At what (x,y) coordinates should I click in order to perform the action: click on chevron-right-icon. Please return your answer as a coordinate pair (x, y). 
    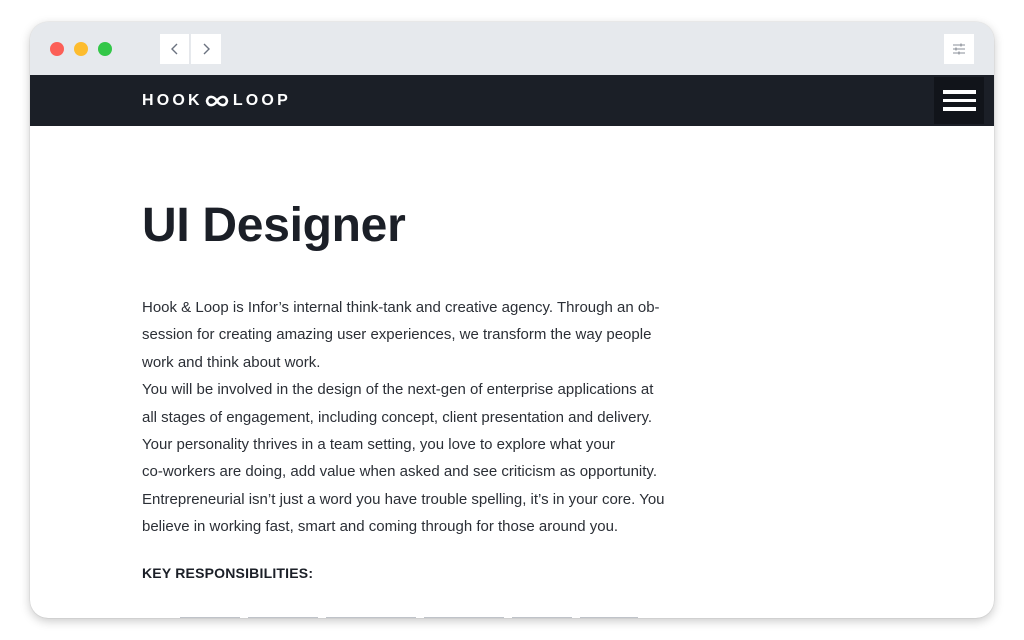
    Looking at the image, I should click on (206, 49).